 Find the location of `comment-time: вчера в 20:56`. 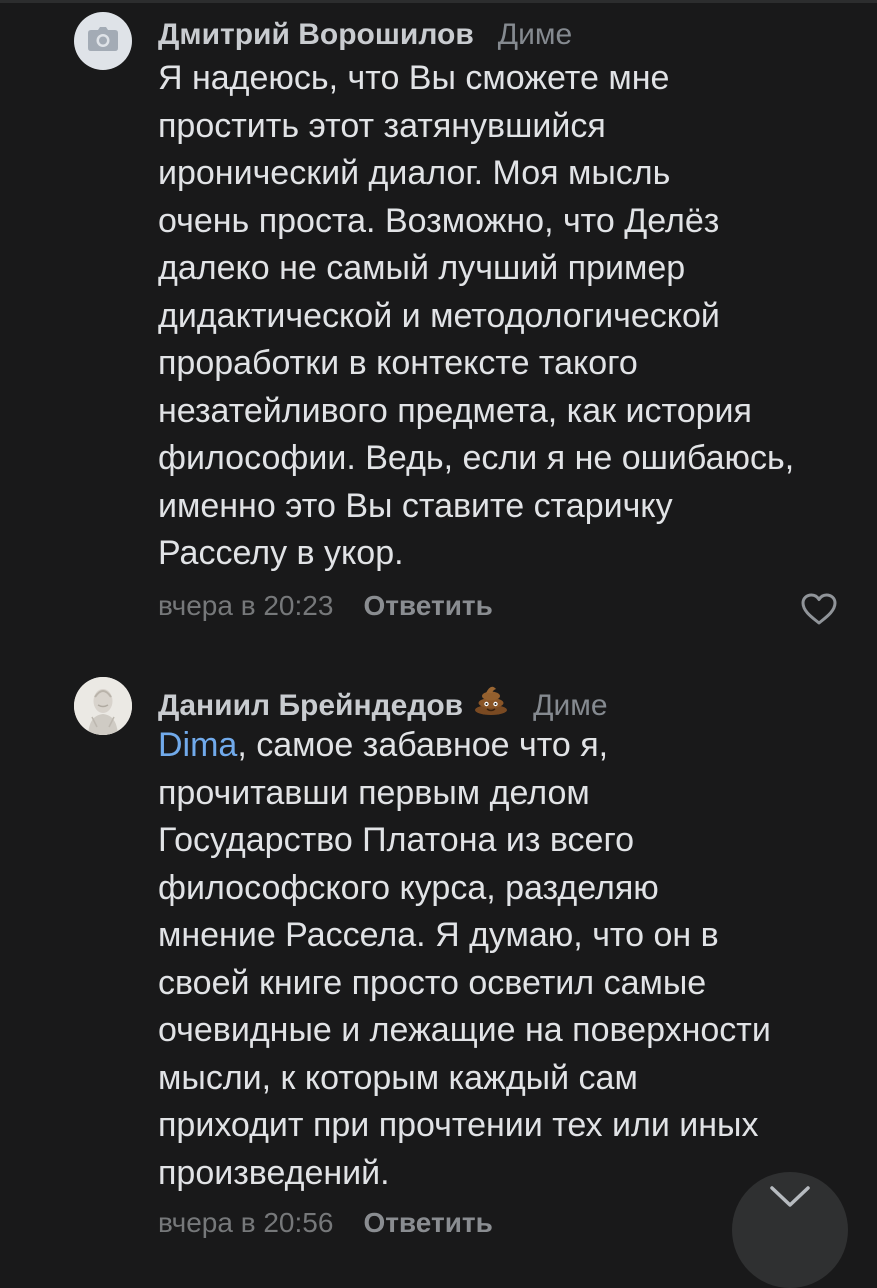

comment-time: вчера в 20:56 is located at coordinates (246, 1222).